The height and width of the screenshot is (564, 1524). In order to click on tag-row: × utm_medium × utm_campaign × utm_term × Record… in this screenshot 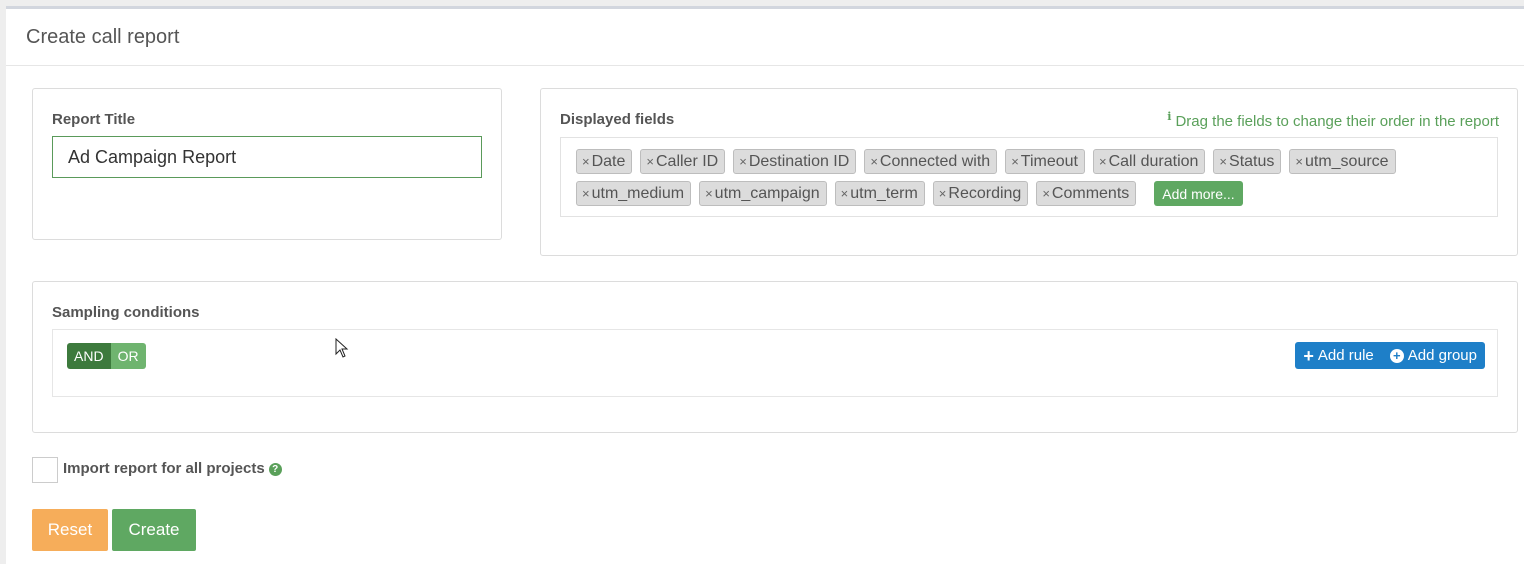, I will do `click(1036, 193)`.